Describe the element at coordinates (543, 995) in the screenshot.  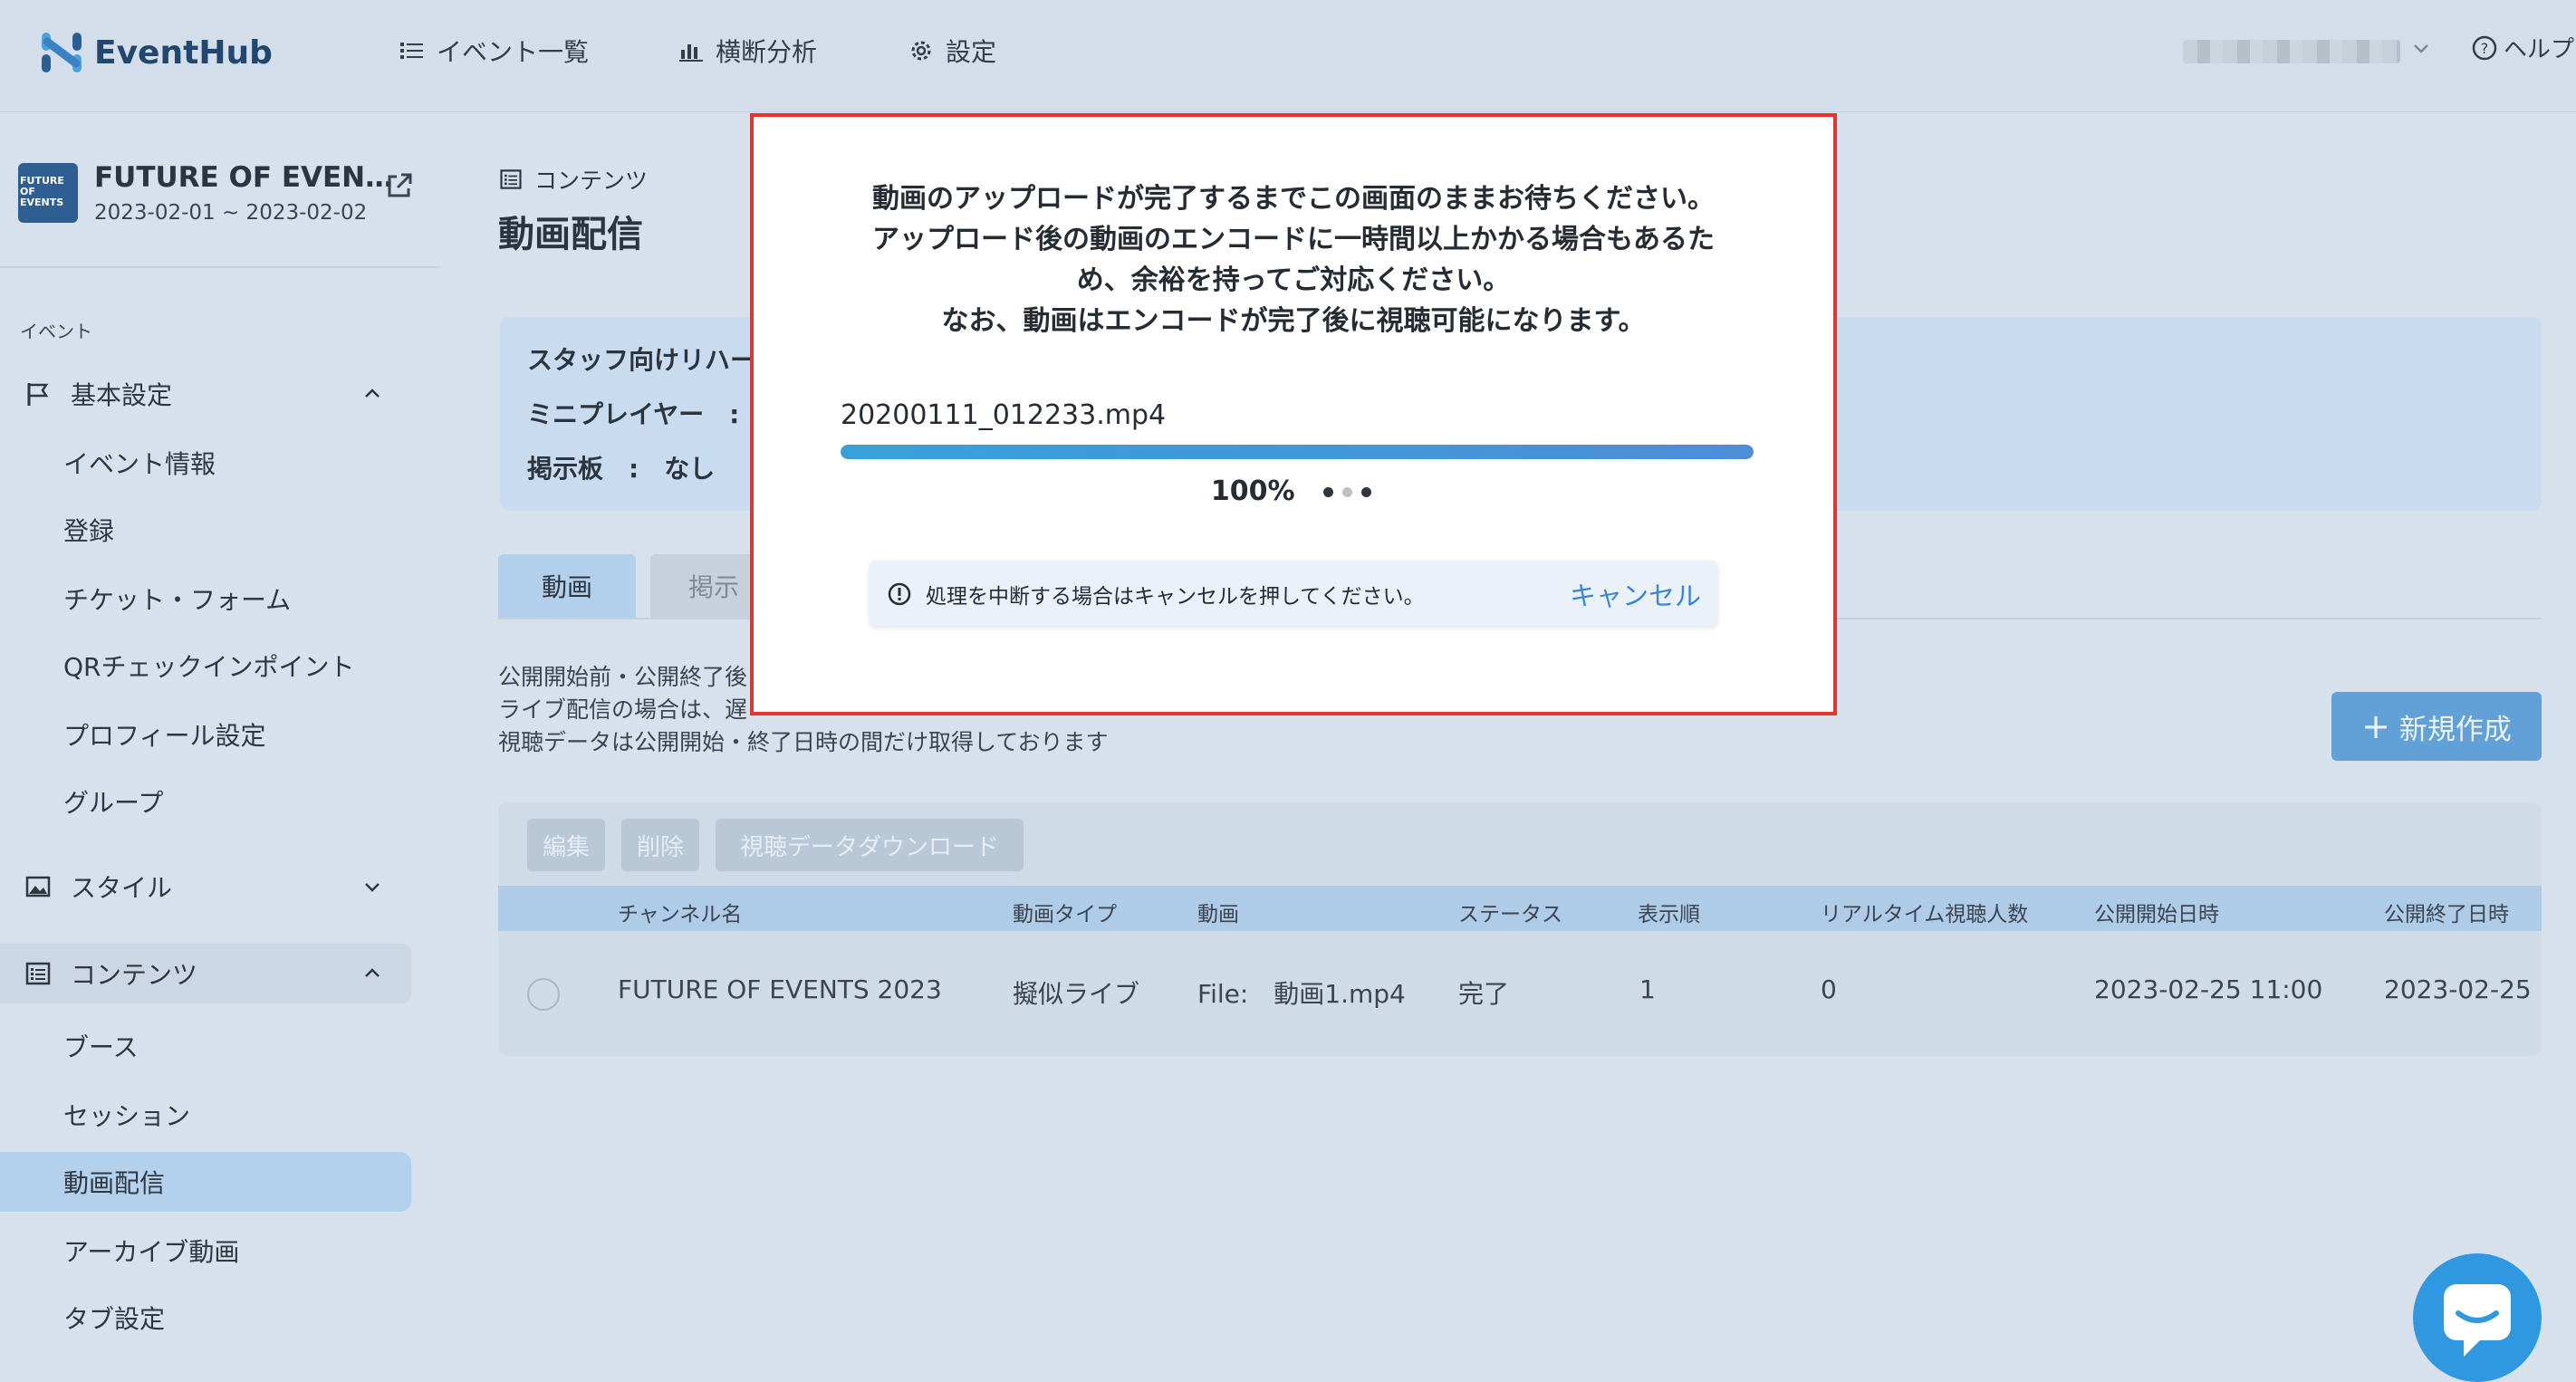
I see `row-select-radio` at that location.